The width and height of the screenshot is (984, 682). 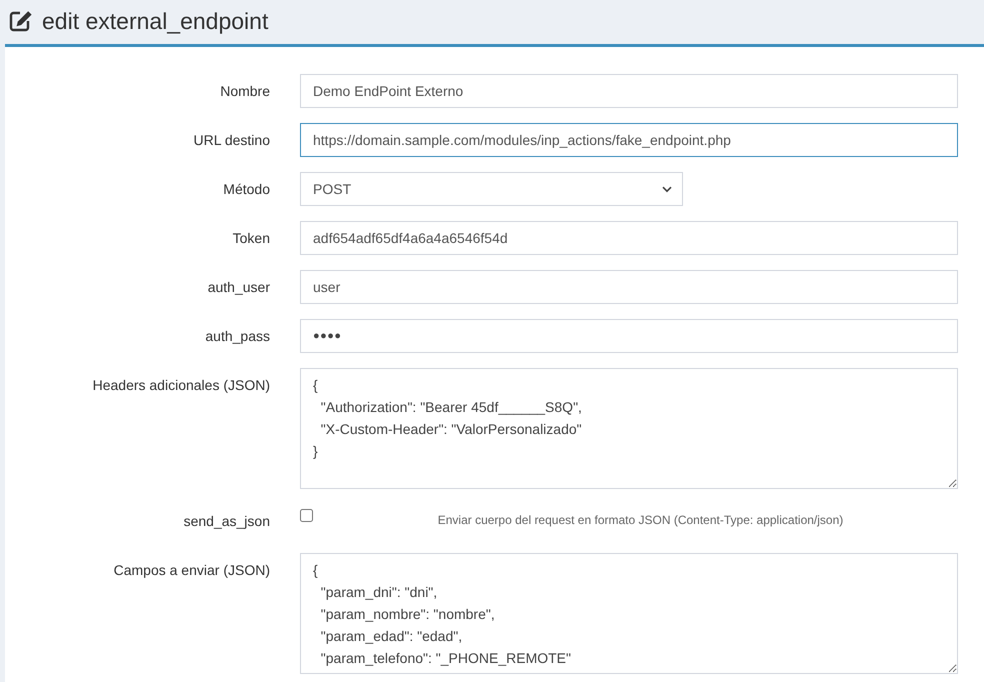 I want to click on field-label: Método, so click(x=246, y=189).